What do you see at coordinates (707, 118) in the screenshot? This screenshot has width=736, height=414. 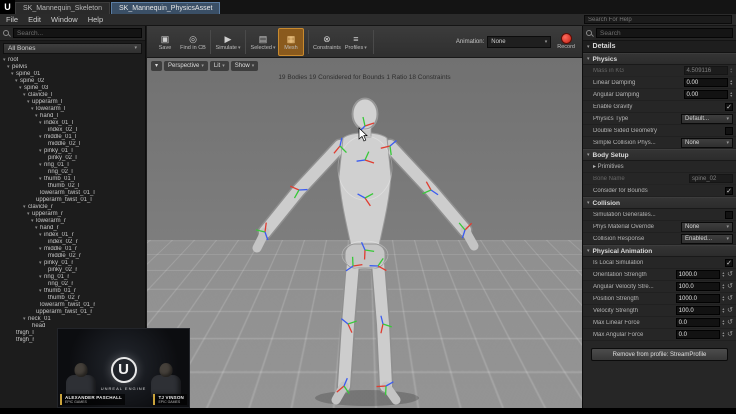 I see `physics-type-dropdown: Default... ▾` at bounding box center [707, 118].